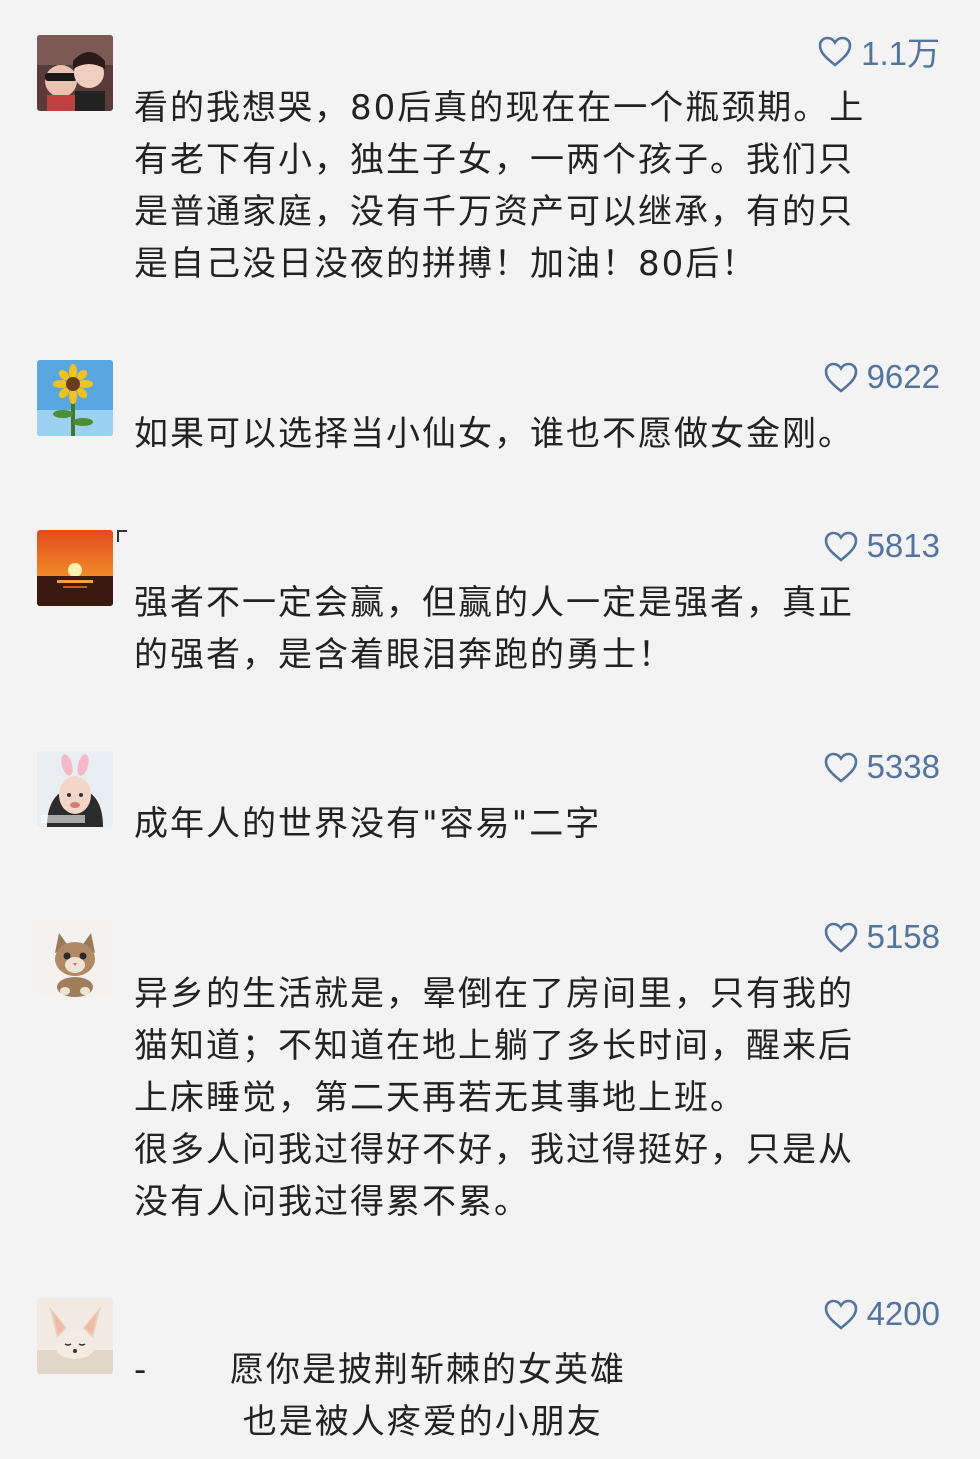  Describe the element at coordinates (428, 1370) in the screenshot. I see `comment-line: 愿你是披荆斩棘的女英雄` at that location.